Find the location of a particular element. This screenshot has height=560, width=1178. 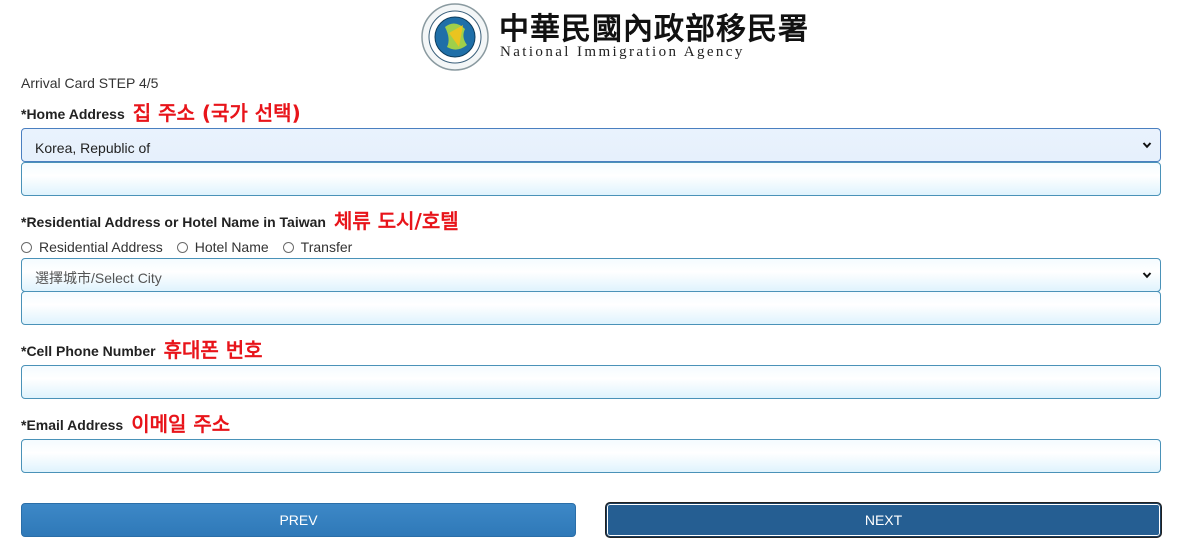

home-address-label-row: *Home Address 집 주소 (국가 선택) is located at coordinates (161, 113).